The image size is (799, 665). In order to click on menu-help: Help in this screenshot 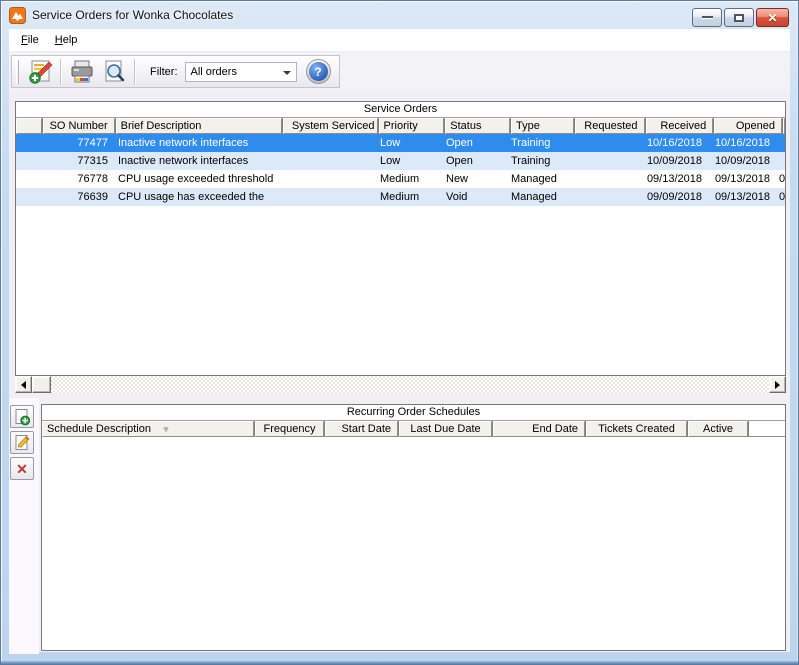, I will do `click(66, 40)`.